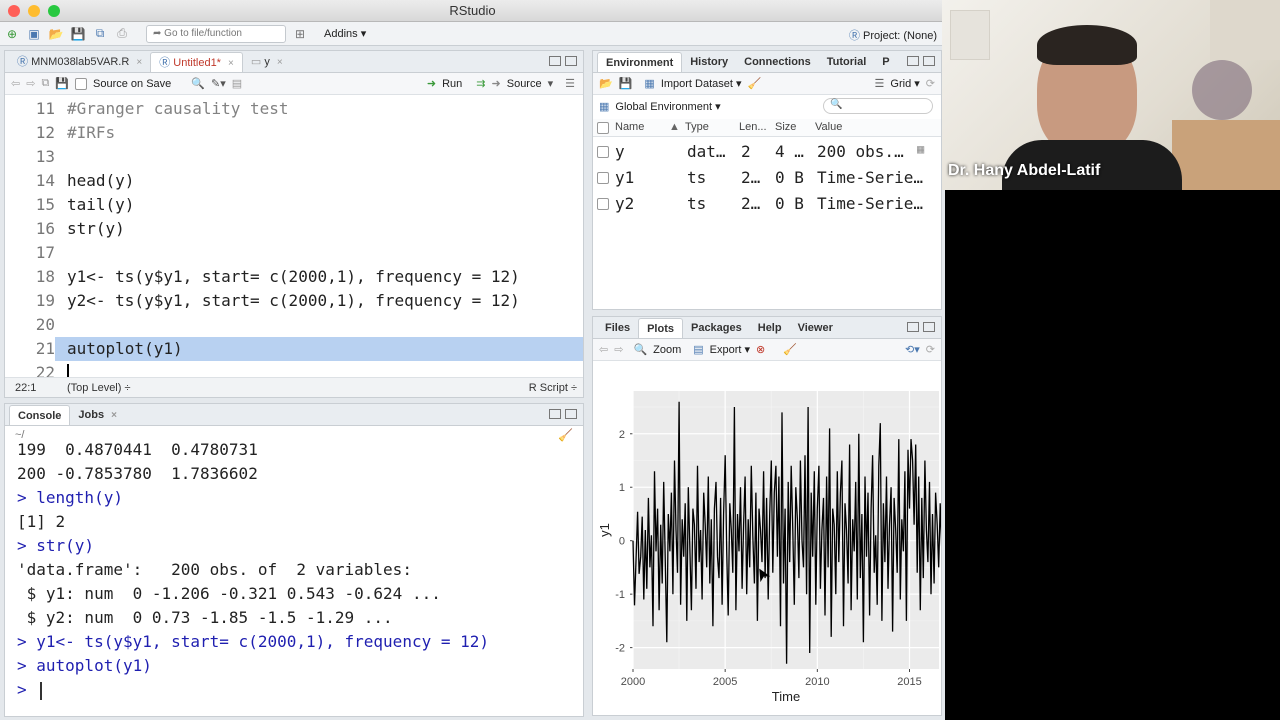  What do you see at coordinates (603, 128) in the screenshot?
I see `select-all-checkbox` at bounding box center [603, 128].